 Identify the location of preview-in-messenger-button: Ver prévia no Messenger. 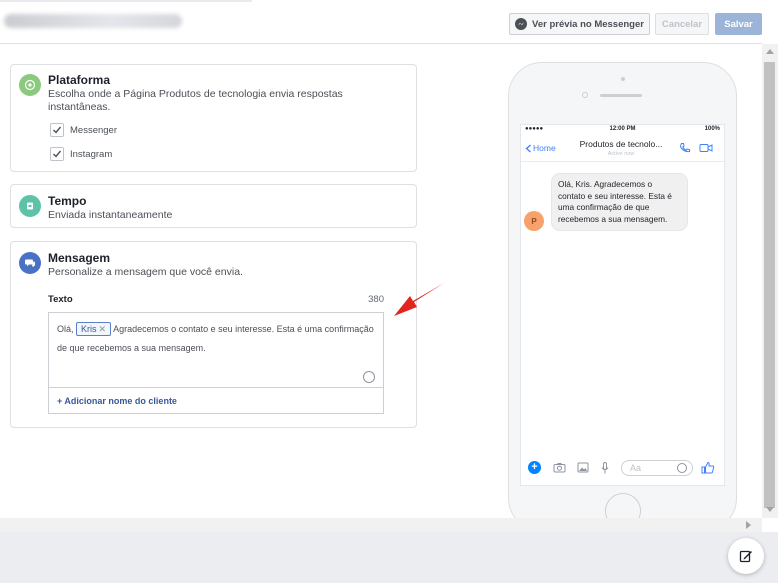
(579, 24).